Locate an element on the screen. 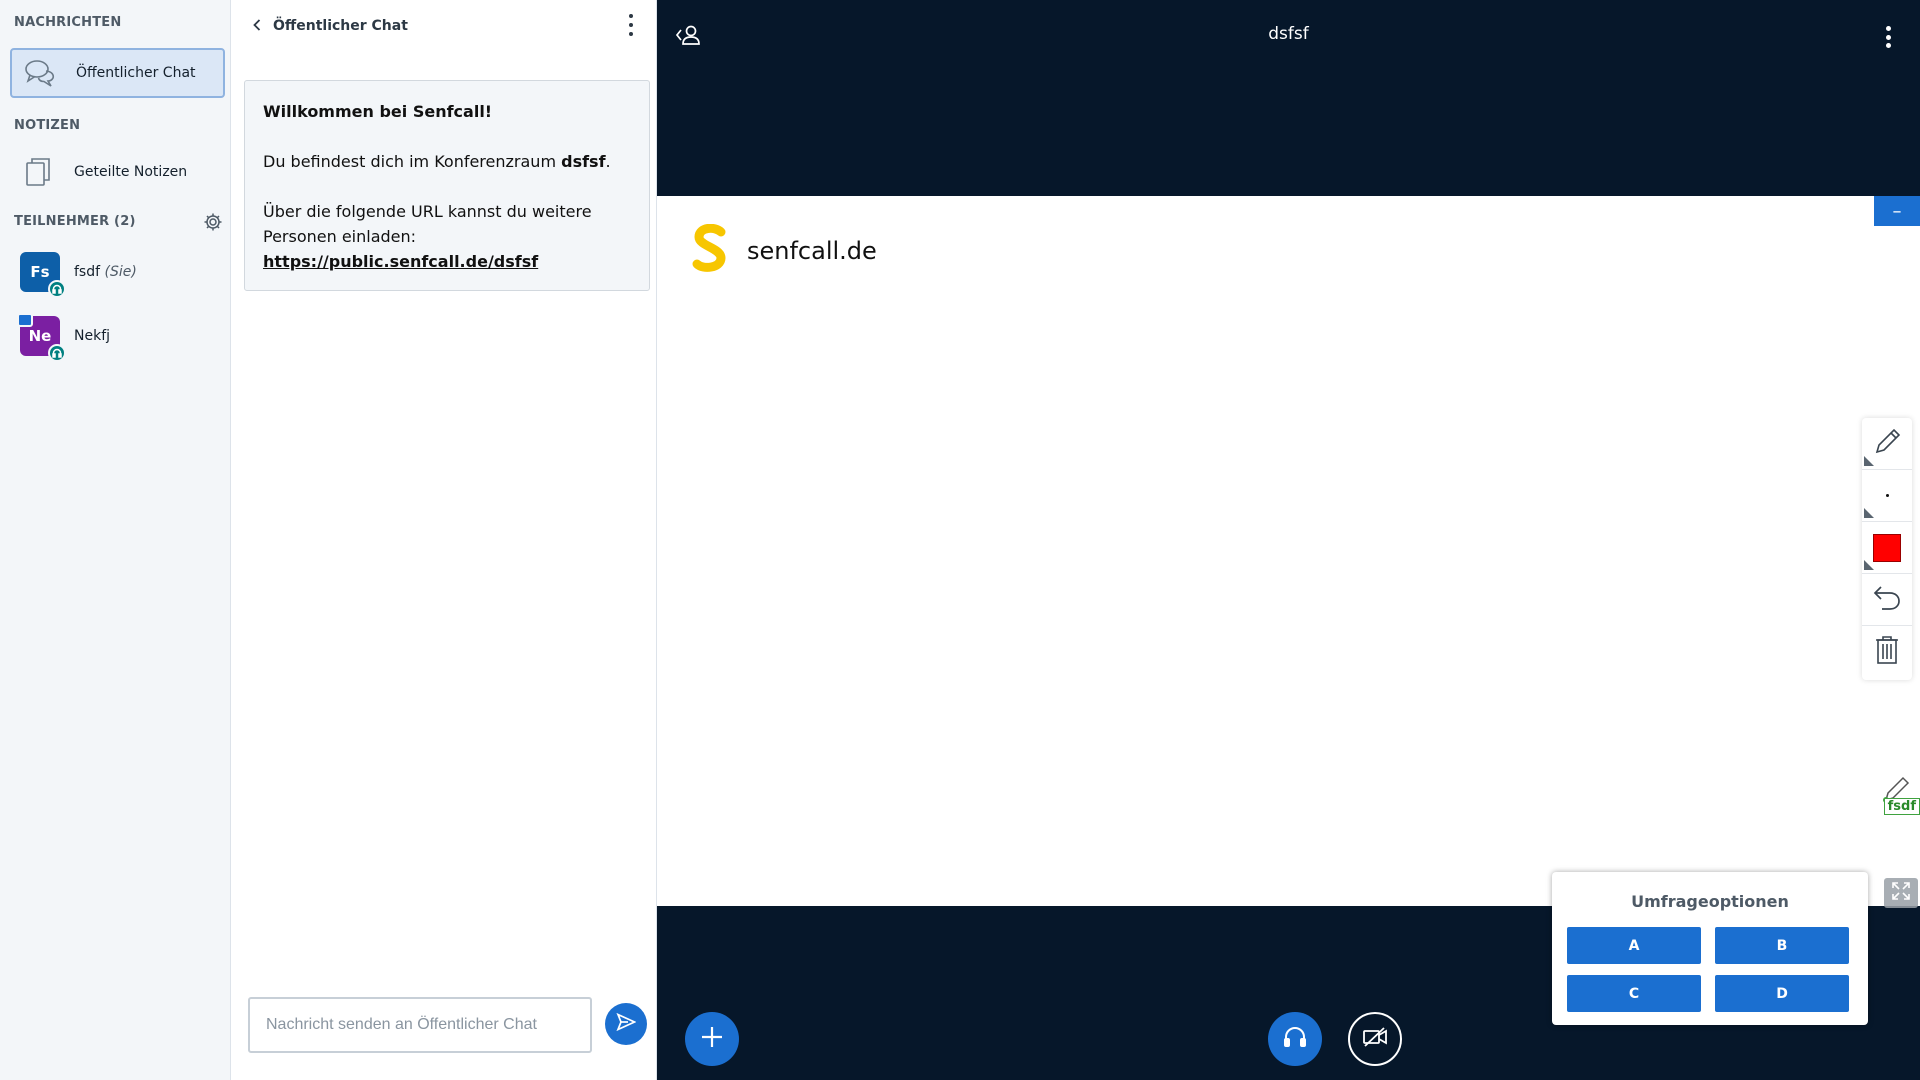 The image size is (1920, 1080). leave-audio-button is located at coordinates (1295, 1039).